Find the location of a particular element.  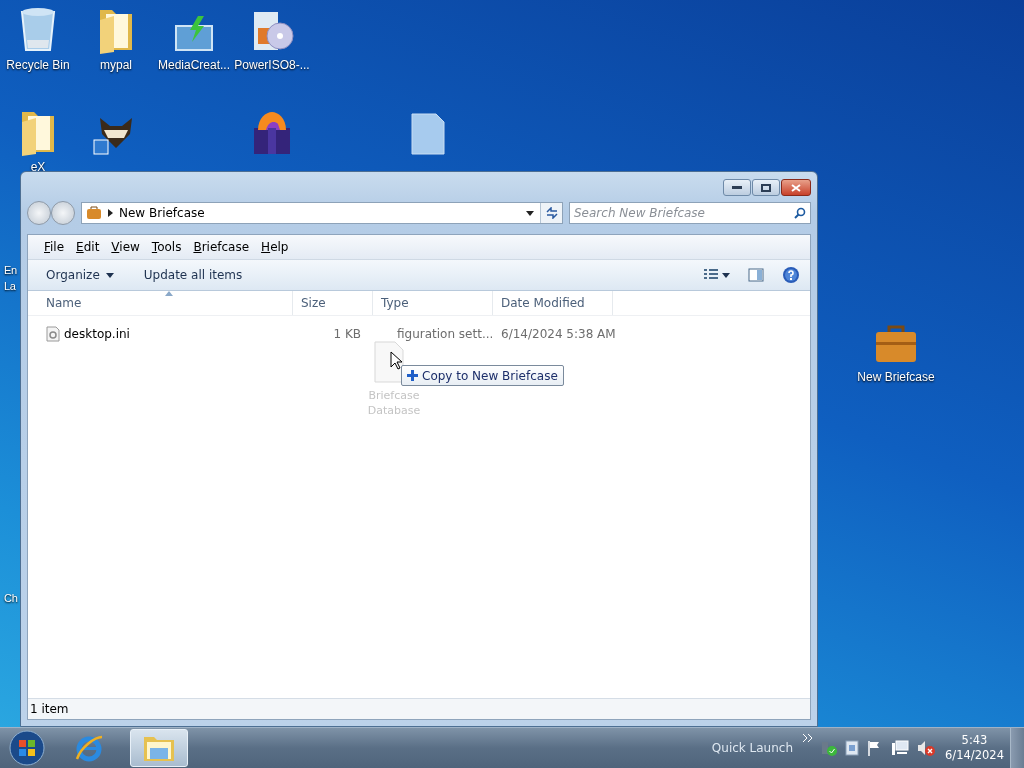

status-text: 1 item is located at coordinates (49, 709).